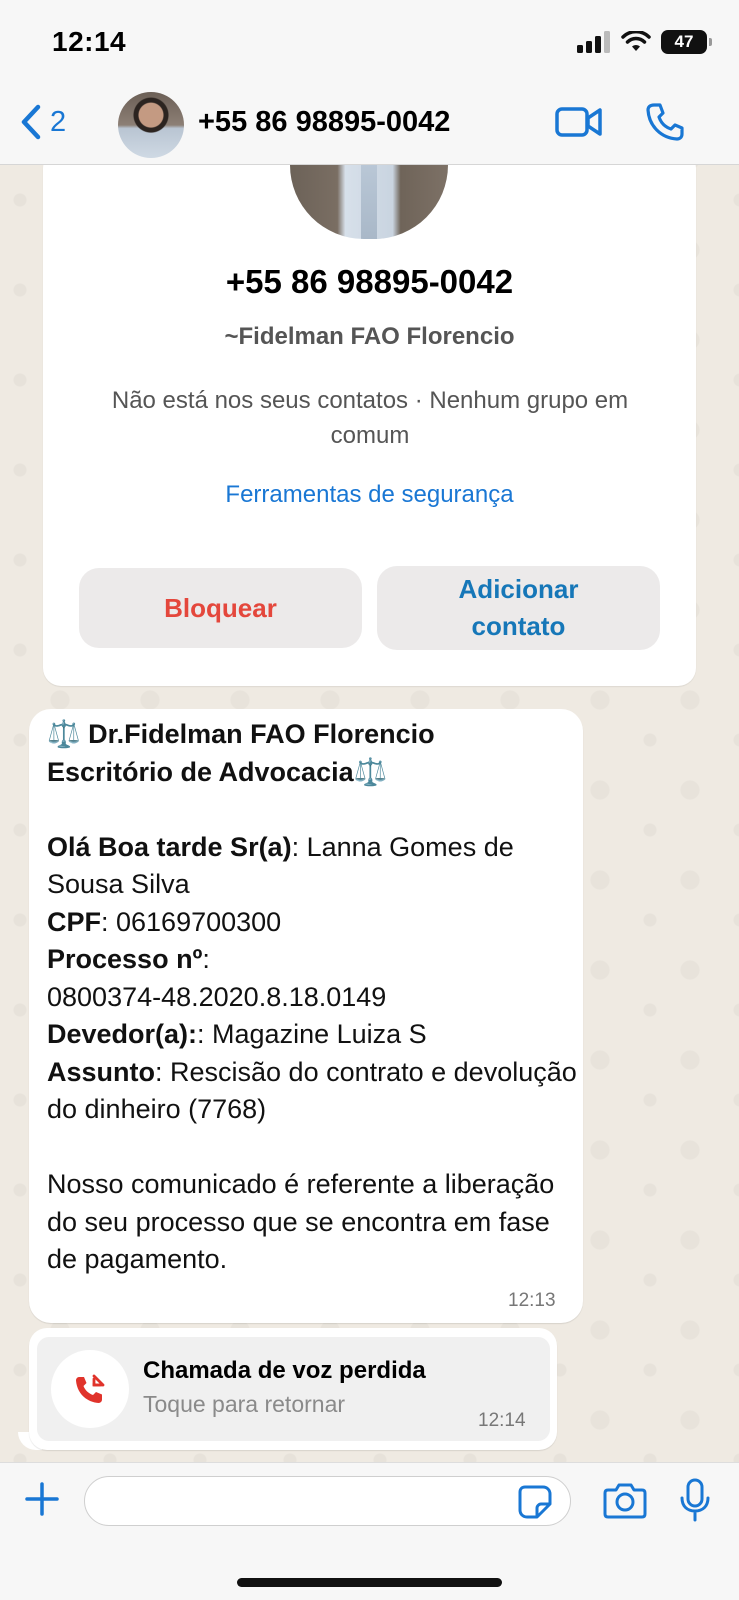  What do you see at coordinates (217, 771) in the screenshot?
I see `message-title-line2: Escritório de Advocacia⚖️` at bounding box center [217, 771].